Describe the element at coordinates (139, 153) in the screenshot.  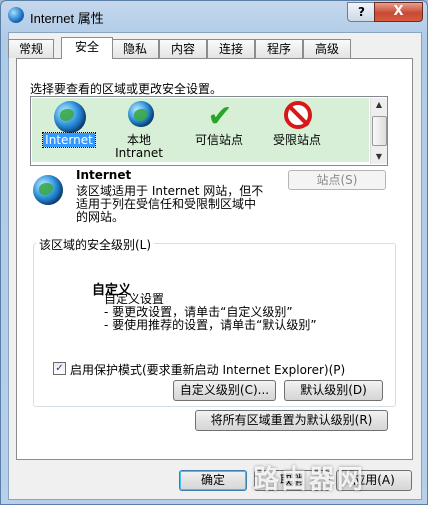
I see `zone-intranet-sublabel: Intranet` at that location.